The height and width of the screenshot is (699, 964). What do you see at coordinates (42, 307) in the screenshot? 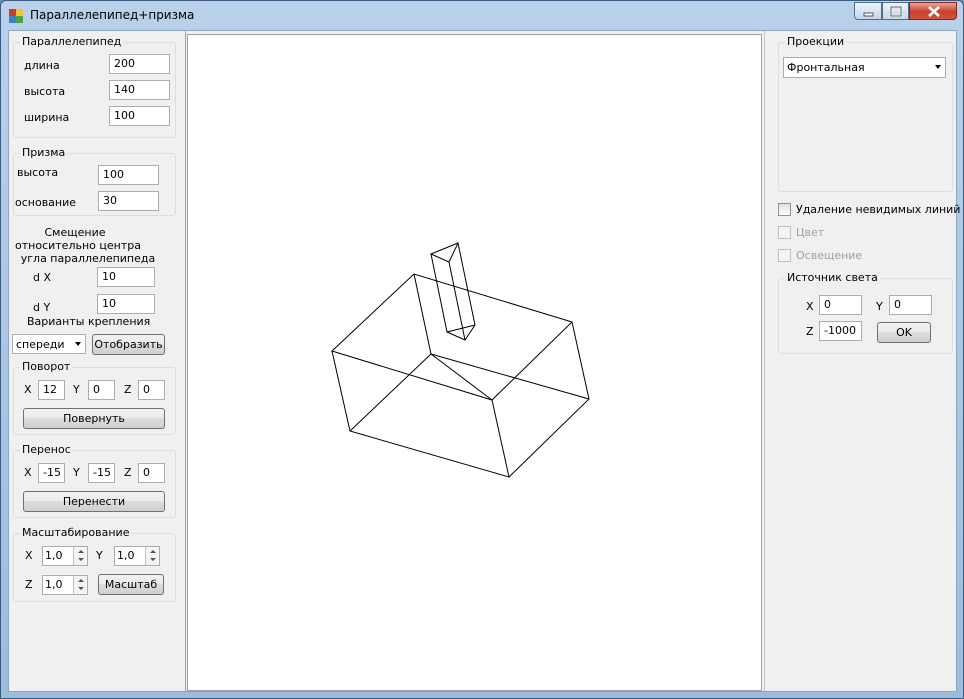
I see `dy-label: d Y` at bounding box center [42, 307].